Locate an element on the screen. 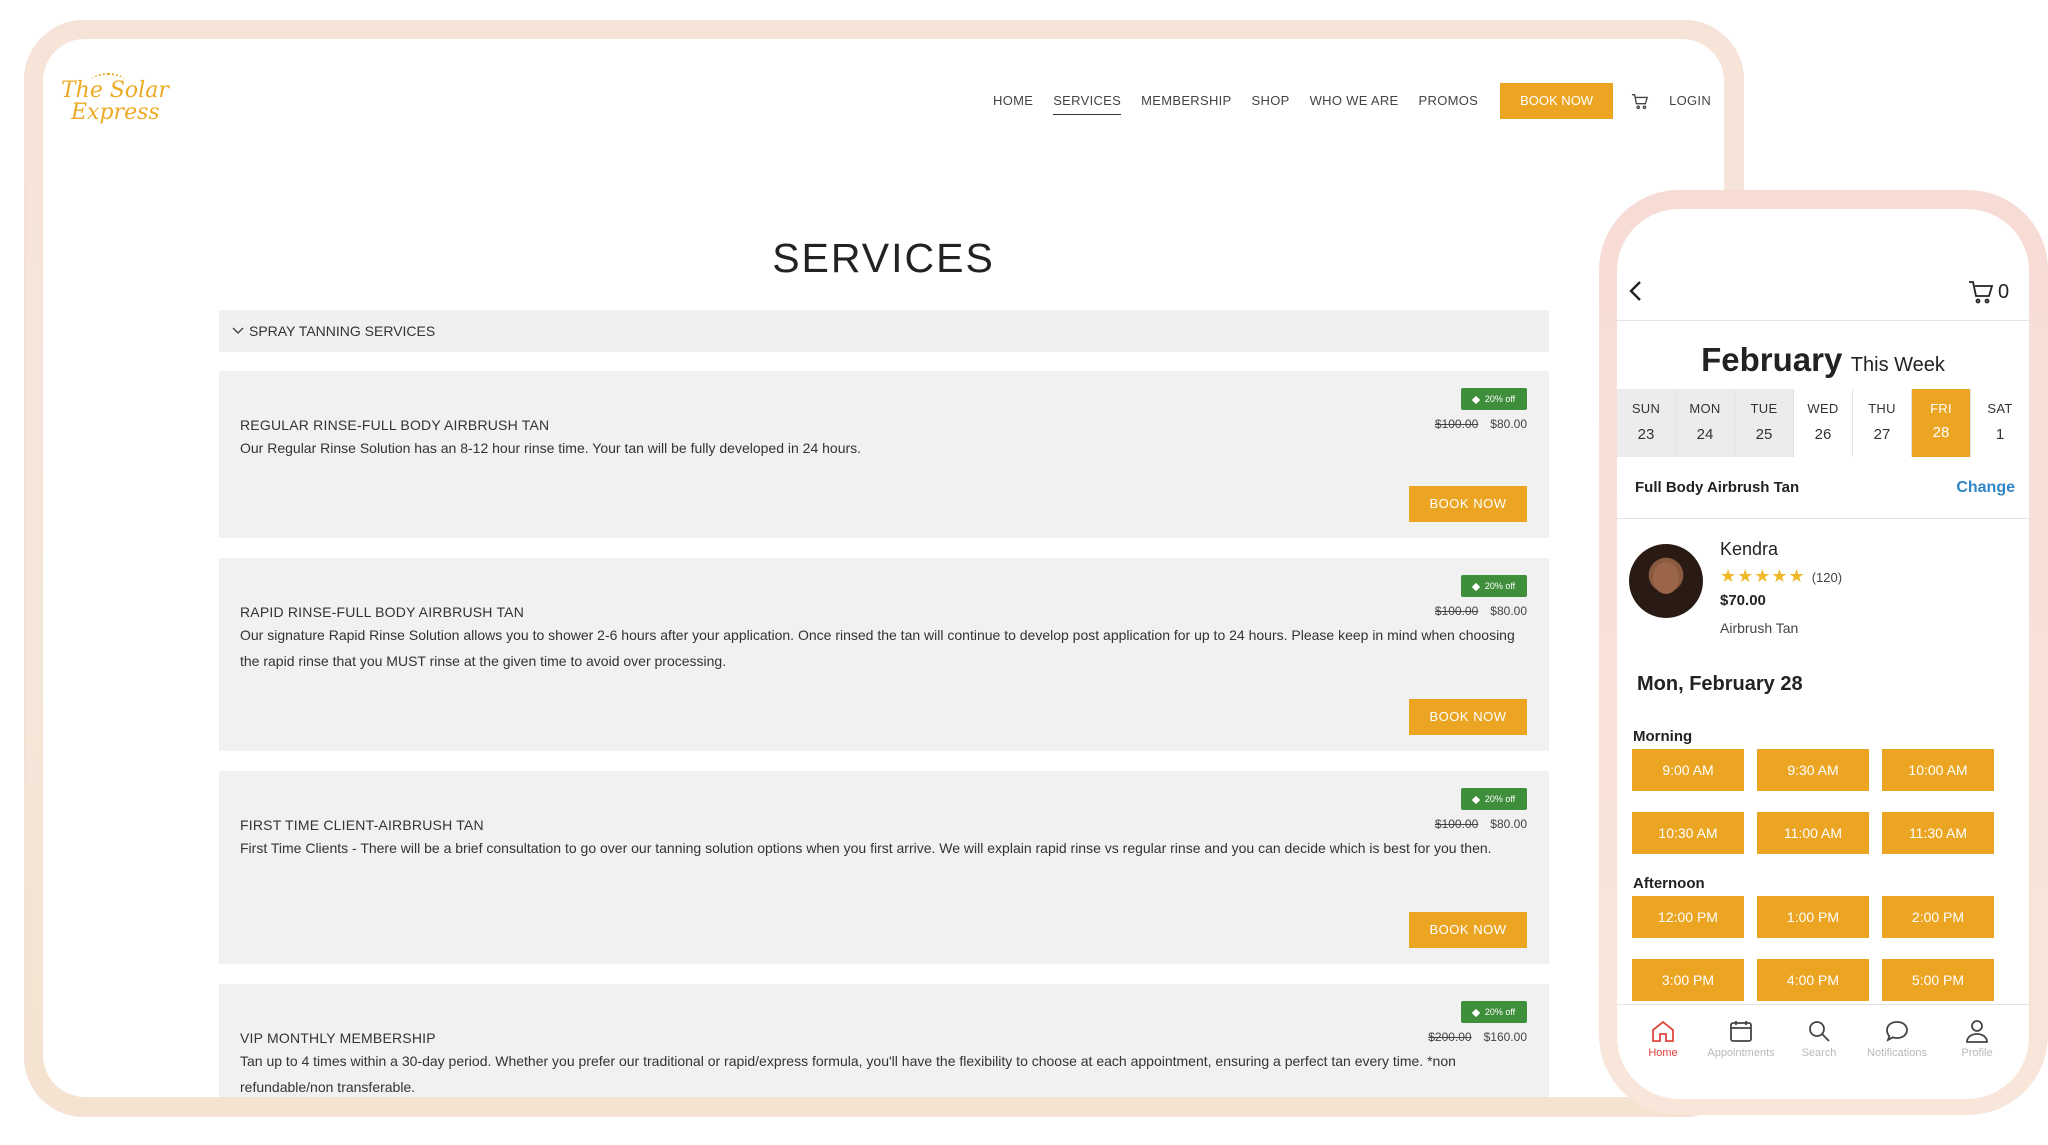 The width and height of the screenshot is (2048, 1145). time-slot: 2:00 PM is located at coordinates (1938, 917).